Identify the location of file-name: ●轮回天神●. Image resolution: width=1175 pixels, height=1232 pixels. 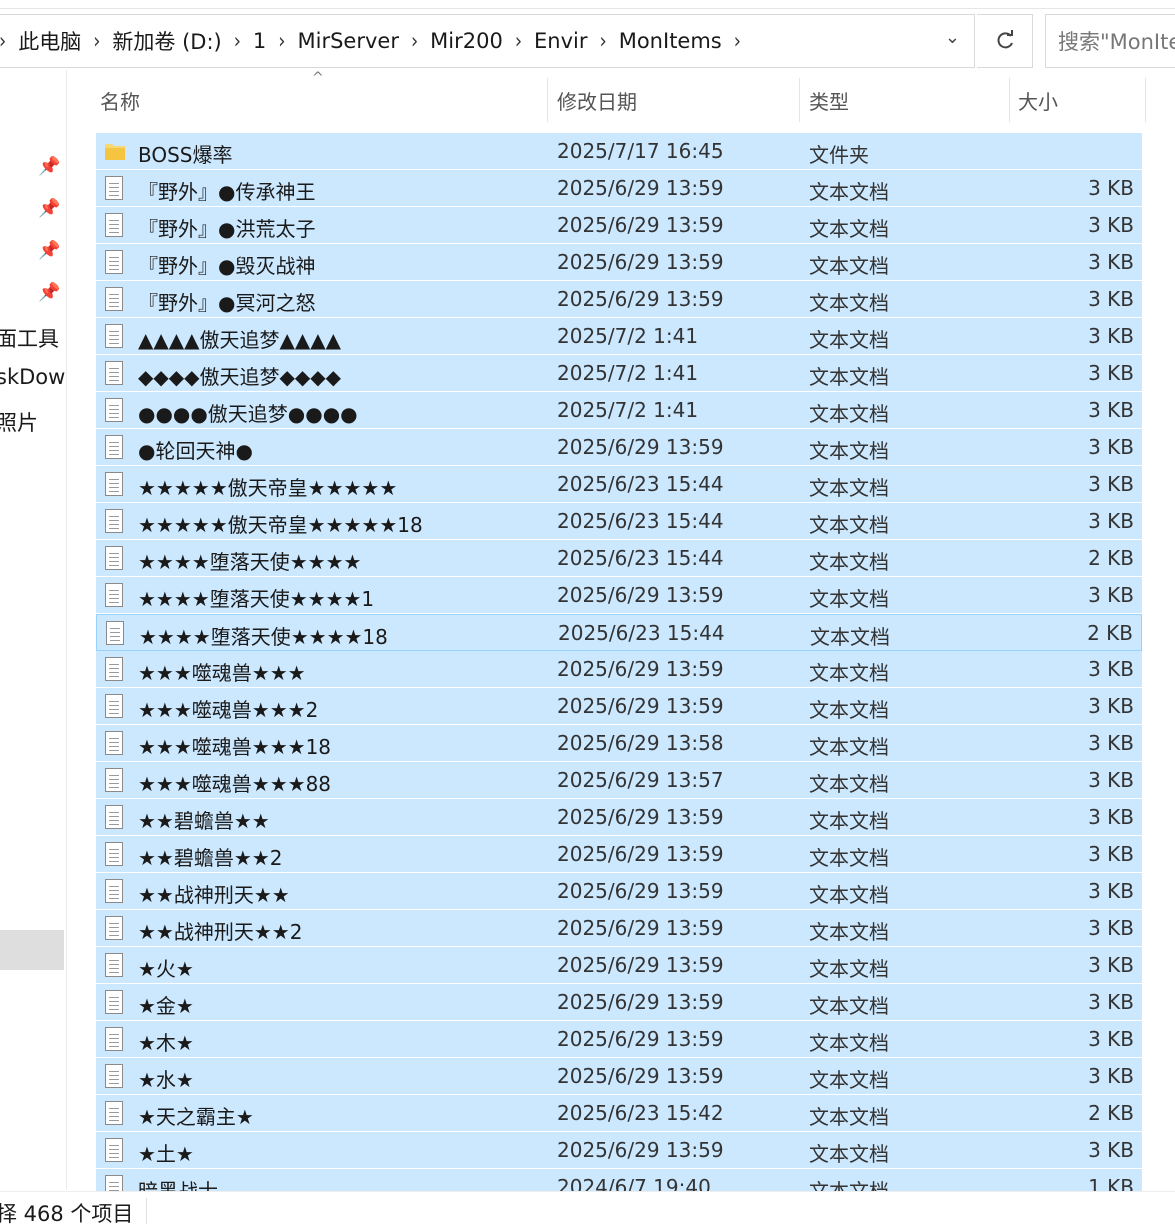
(195, 451).